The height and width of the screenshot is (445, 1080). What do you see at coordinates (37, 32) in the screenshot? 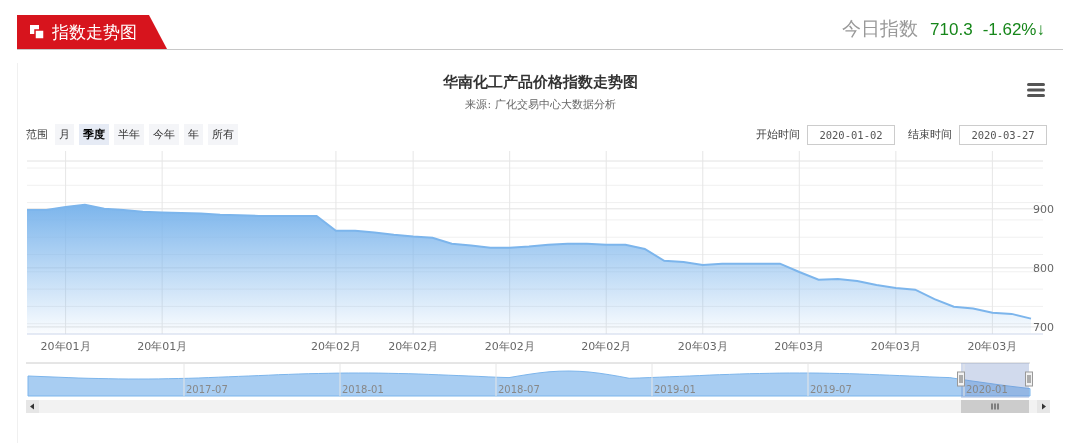
I see `squares-icon` at bounding box center [37, 32].